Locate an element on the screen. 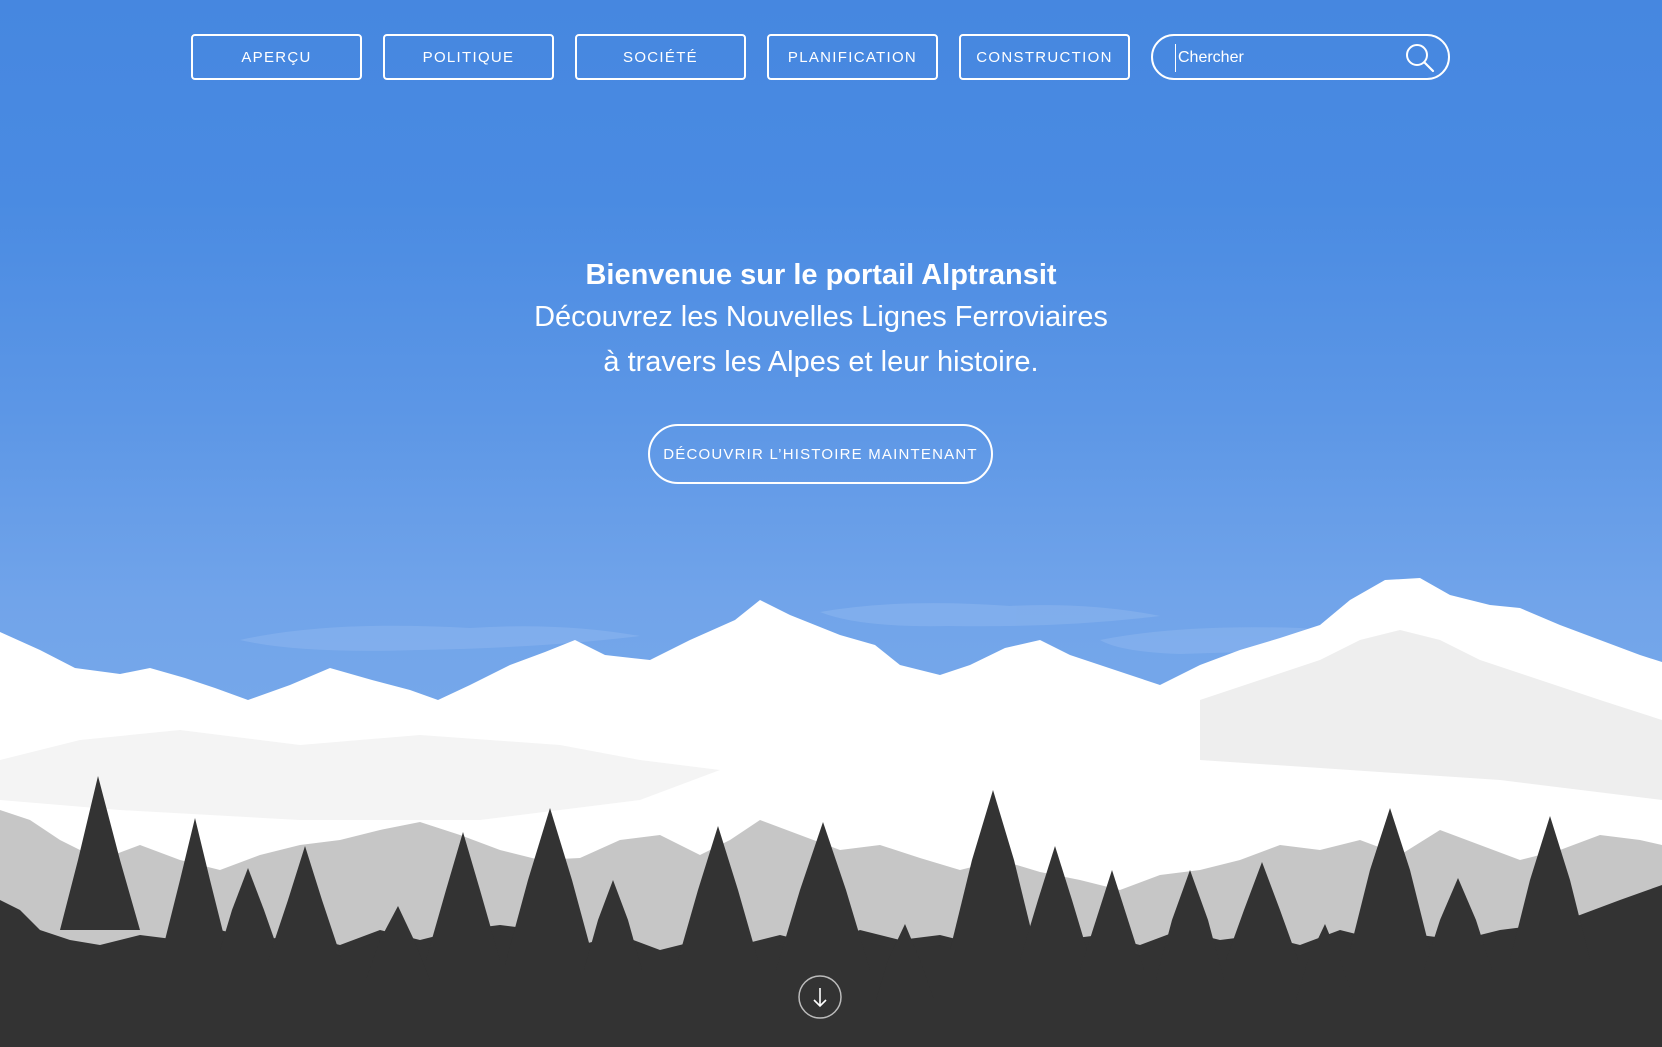  nav-apercu-button: APERÇU is located at coordinates (276, 57).